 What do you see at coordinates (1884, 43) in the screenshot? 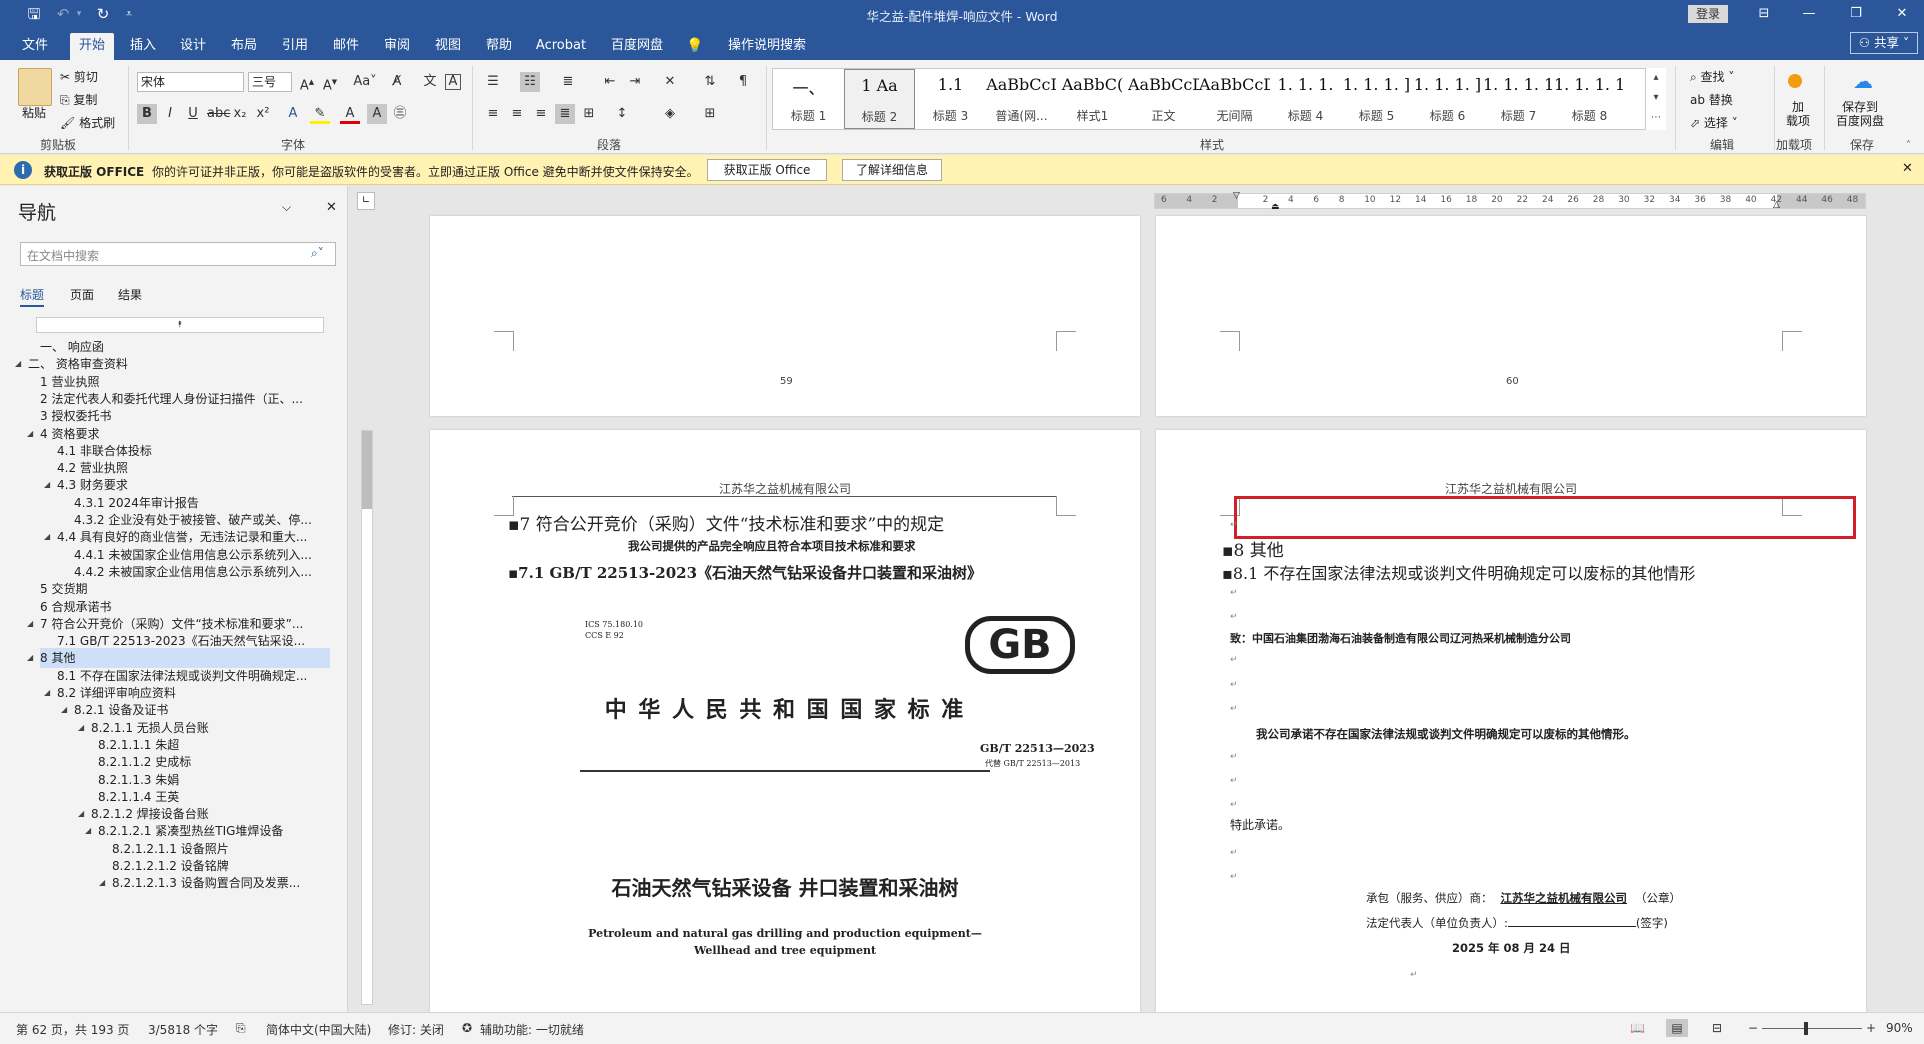
I see `share-button: ⚇ 共享 ˅` at bounding box center [1884, 43].